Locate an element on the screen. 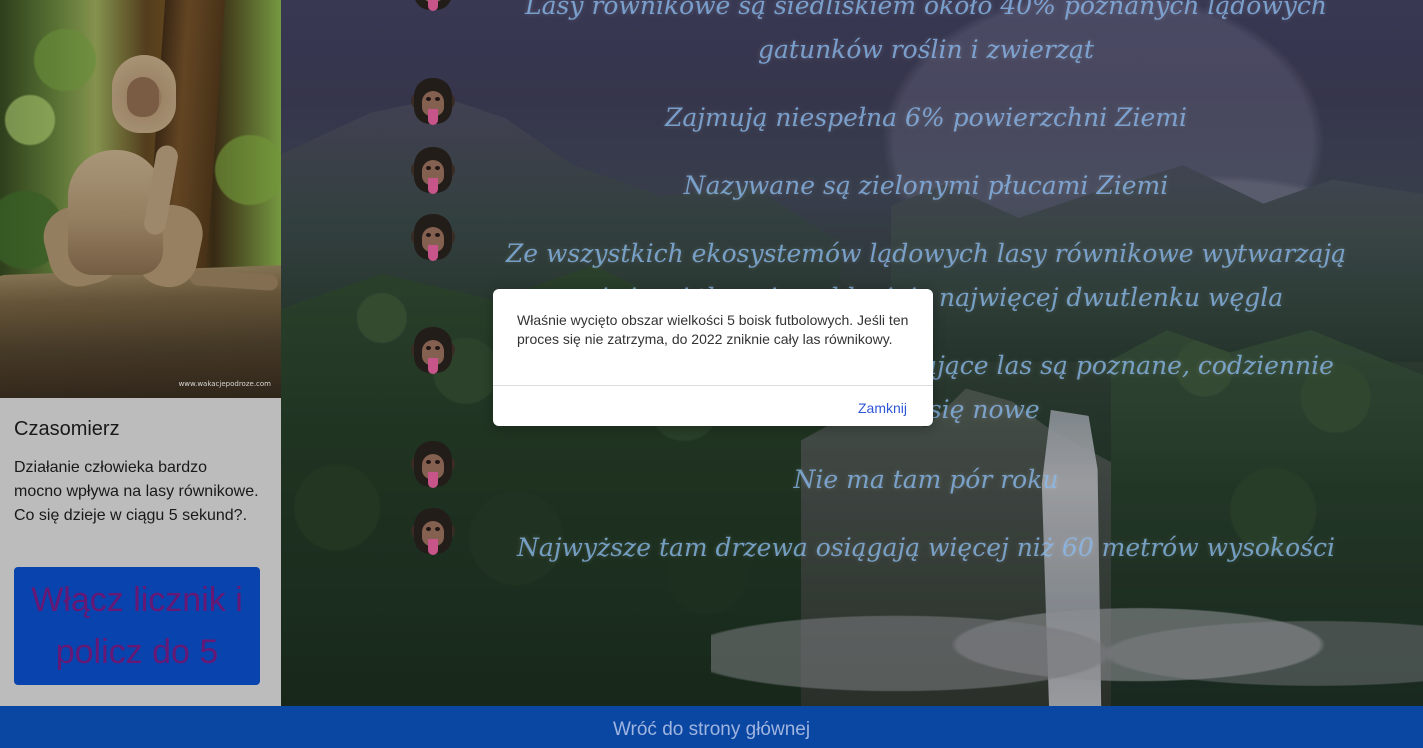 The height and width of the screenshot is (748, 1423). dialog-divider is located at coordinates (713, 385).